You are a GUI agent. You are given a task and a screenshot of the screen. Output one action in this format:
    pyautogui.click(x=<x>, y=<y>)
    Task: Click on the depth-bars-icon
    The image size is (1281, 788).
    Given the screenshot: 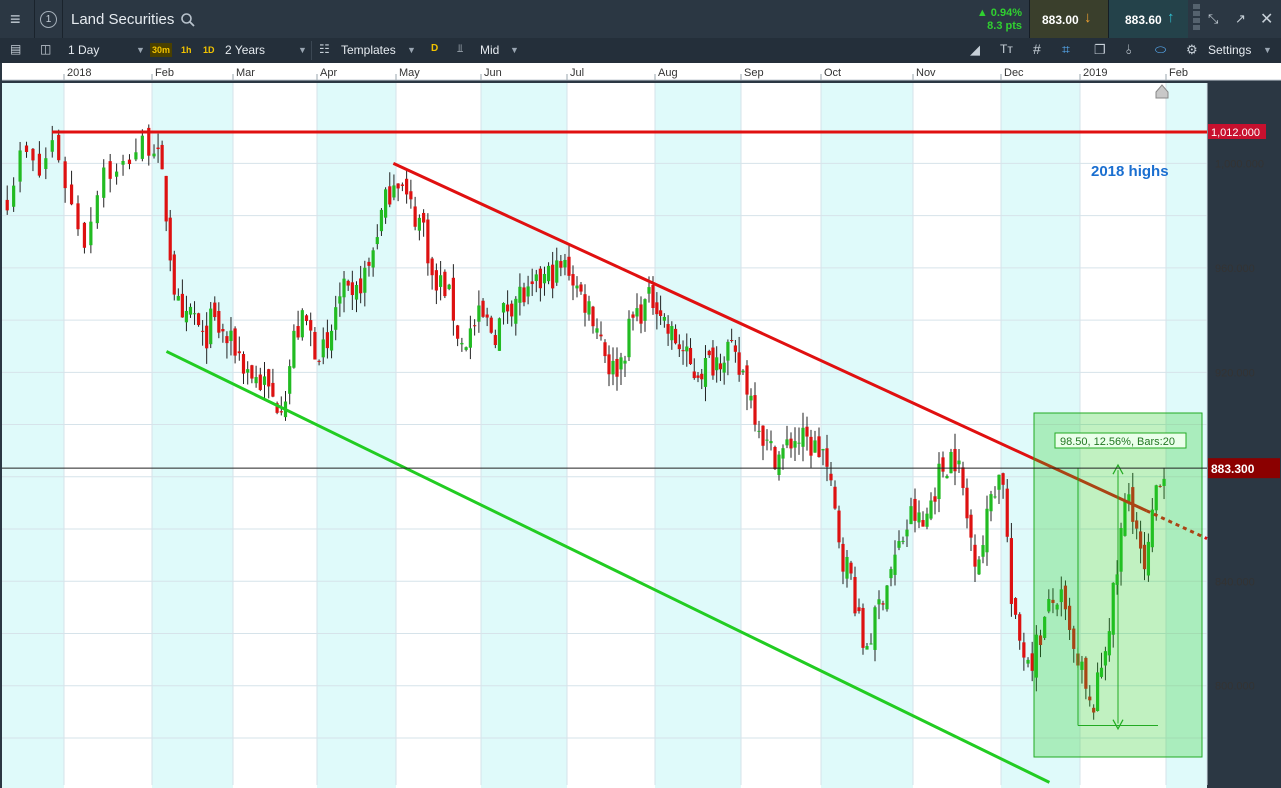 What is the action you would take?
    pyautogui.click(x=1196, y=19)
    